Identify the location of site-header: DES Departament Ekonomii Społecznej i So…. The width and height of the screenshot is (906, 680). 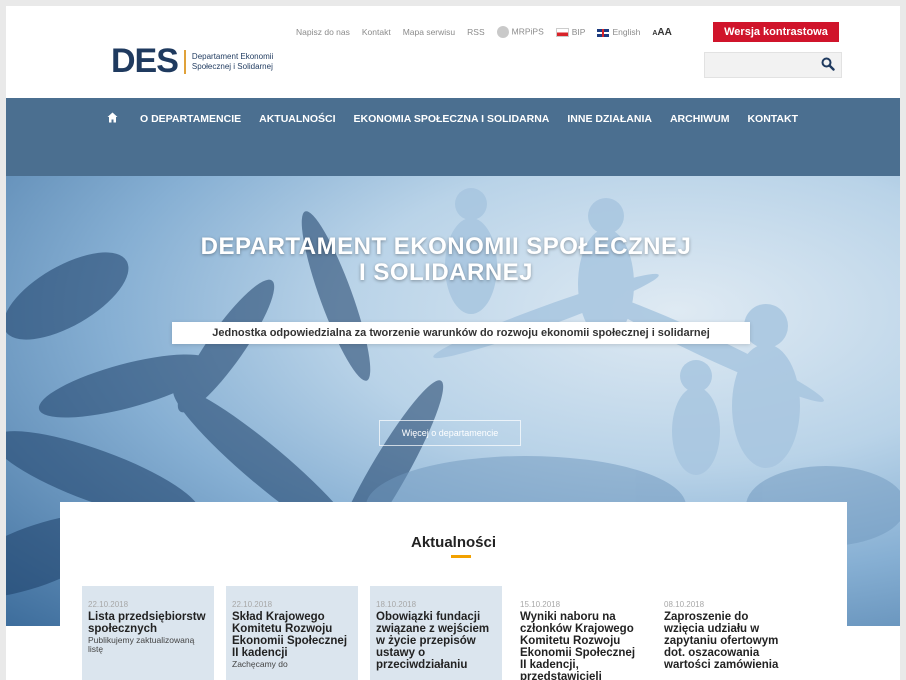
(453, 52).